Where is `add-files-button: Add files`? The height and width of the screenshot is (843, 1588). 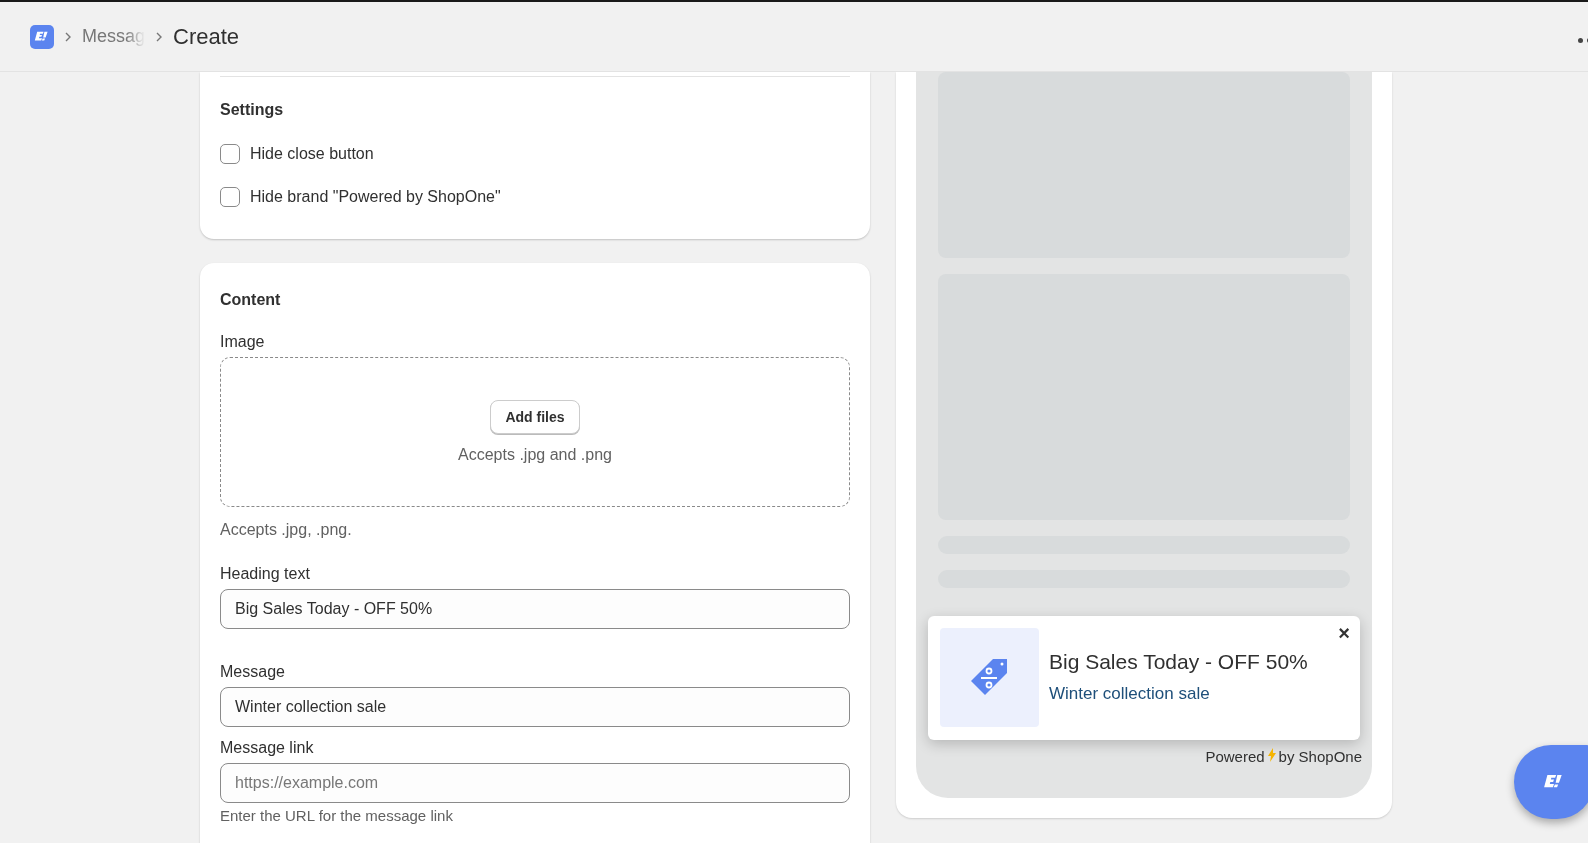 add-files-button: Add files is located at coordinates (535, 417).